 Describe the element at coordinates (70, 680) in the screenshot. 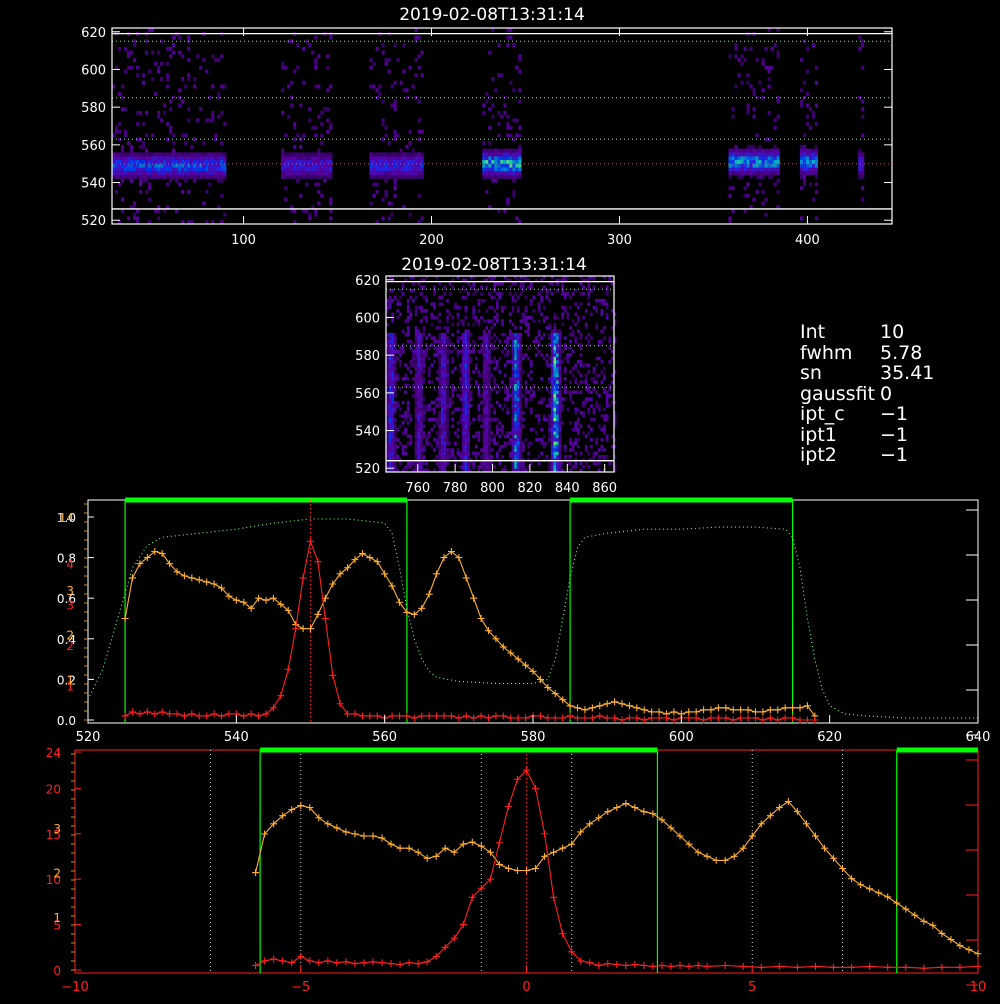

I see `y-tick-label-orange: 1` at that location.